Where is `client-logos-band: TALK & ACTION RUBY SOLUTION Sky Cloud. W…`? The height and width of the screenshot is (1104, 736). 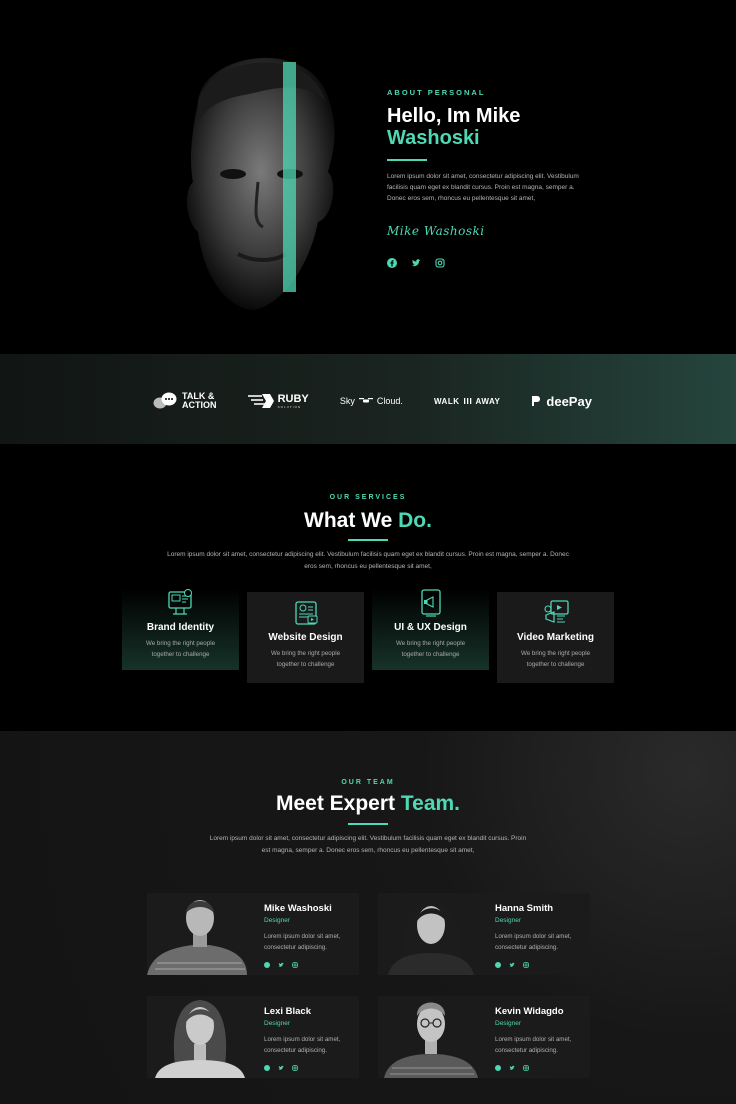 client-logos-band: TALK & ACTION RUBY SOLUTION Sky Cloud. W… is located at coordinates (368, 399).